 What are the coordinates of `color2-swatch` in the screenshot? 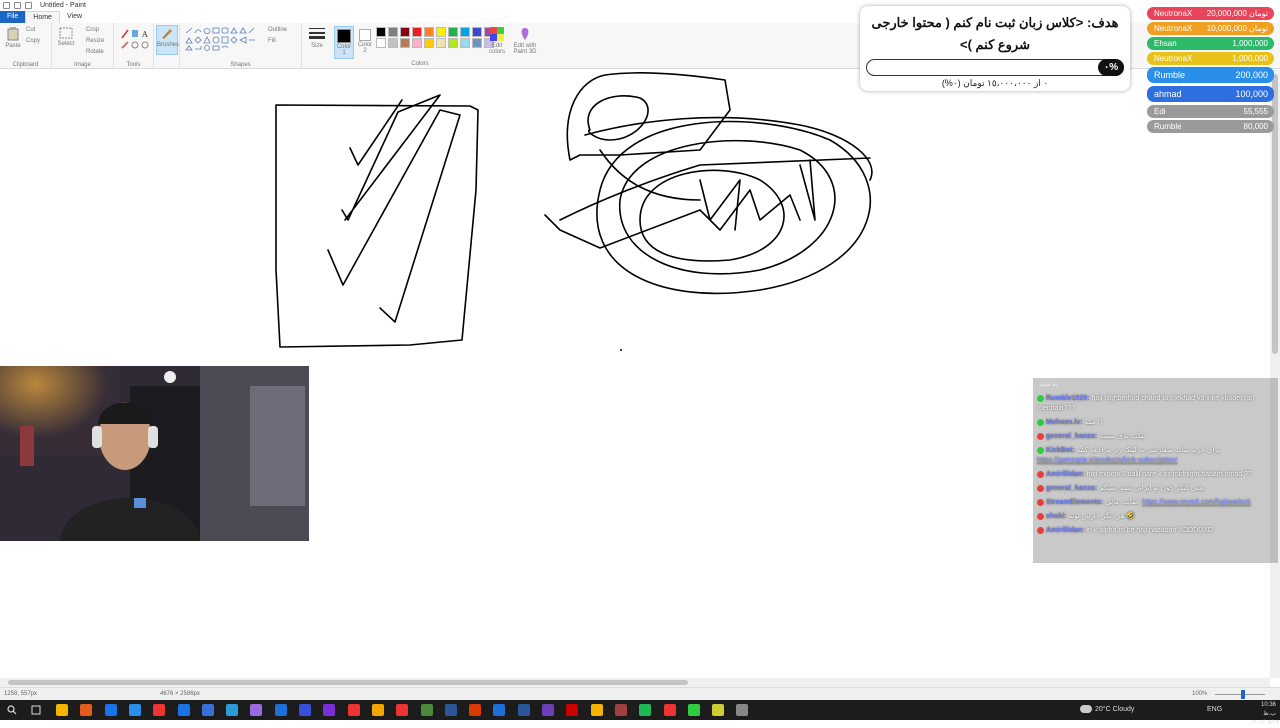 It's located at (365, 35).